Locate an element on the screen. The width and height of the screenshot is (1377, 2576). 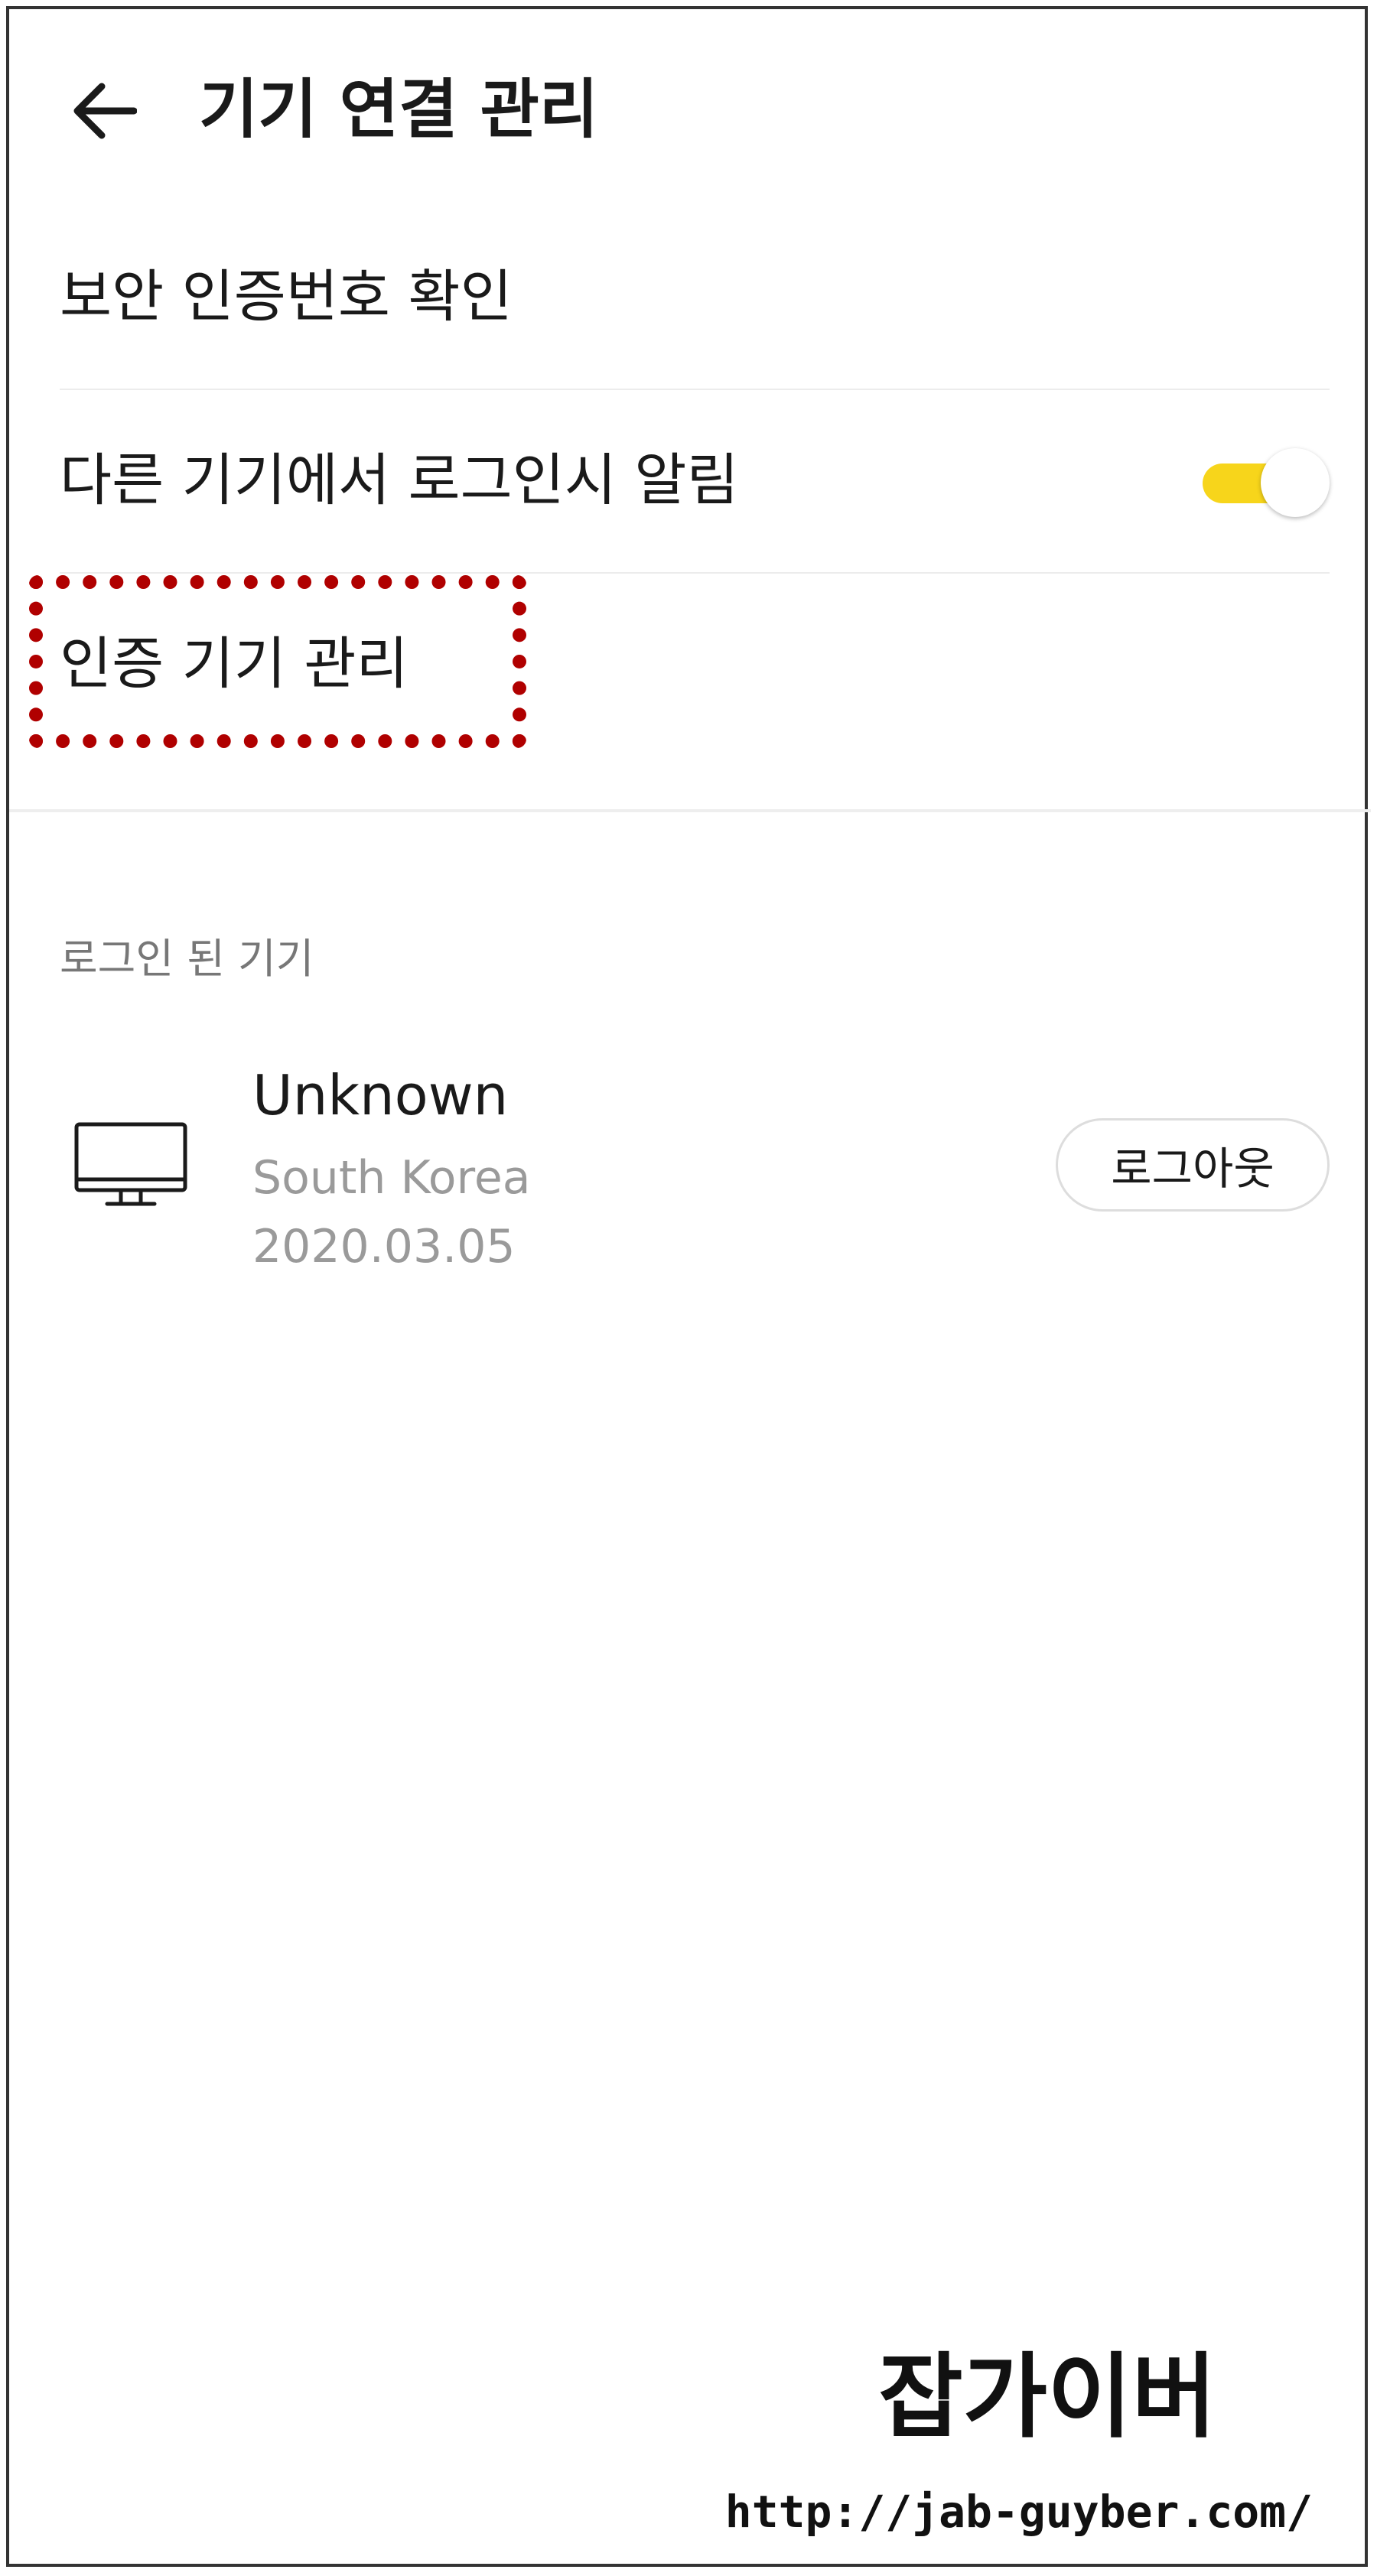
security-code-check-label: 보안 인증번호 확인 is located at coordinates (286, 297).